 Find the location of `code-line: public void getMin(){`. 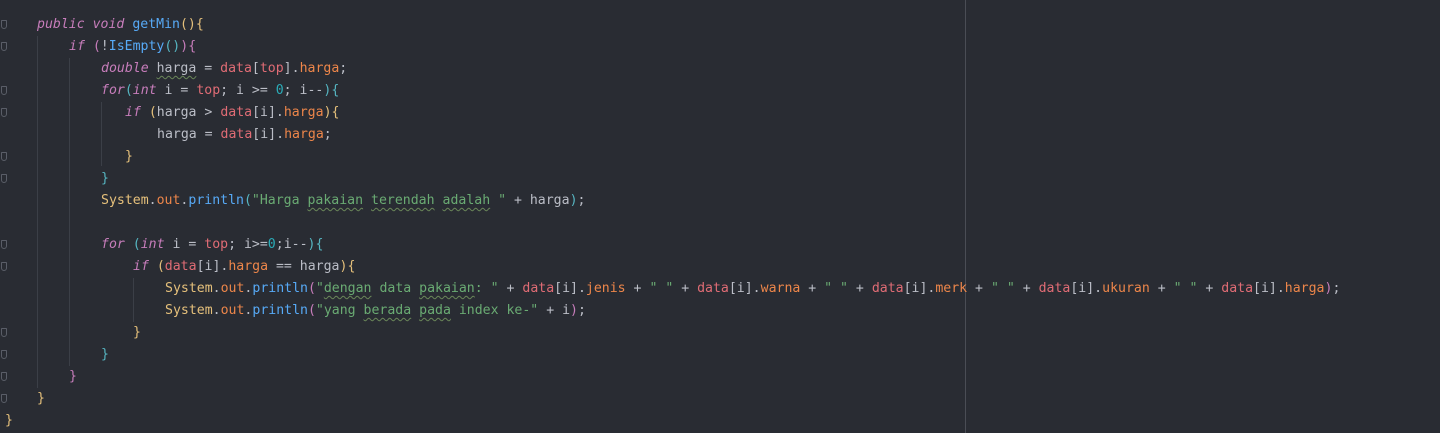

code-line: public void getMin(){ is located at coordinates (120, 25).